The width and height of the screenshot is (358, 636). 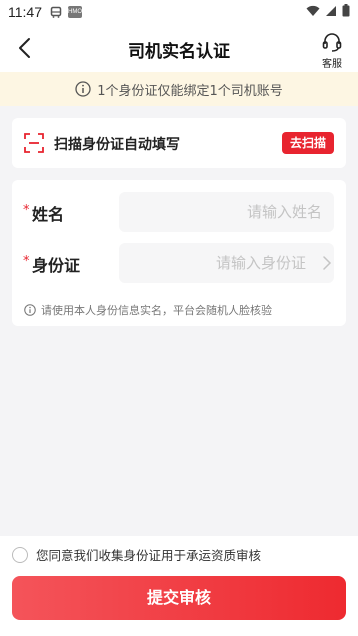 I want to click on battery-icon, so click(x=346, y=10).